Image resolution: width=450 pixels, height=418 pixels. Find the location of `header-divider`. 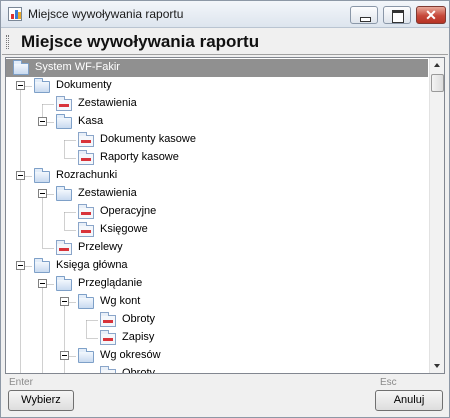

header-divider is located at coordinates (225, 54).